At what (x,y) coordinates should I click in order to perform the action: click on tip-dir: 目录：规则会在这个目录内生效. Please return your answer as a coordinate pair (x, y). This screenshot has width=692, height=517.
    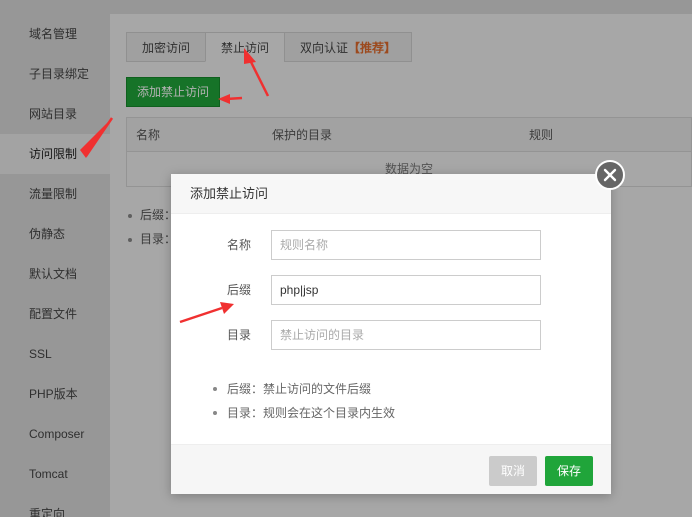
    Looking at the image, I should click on (304, 412).